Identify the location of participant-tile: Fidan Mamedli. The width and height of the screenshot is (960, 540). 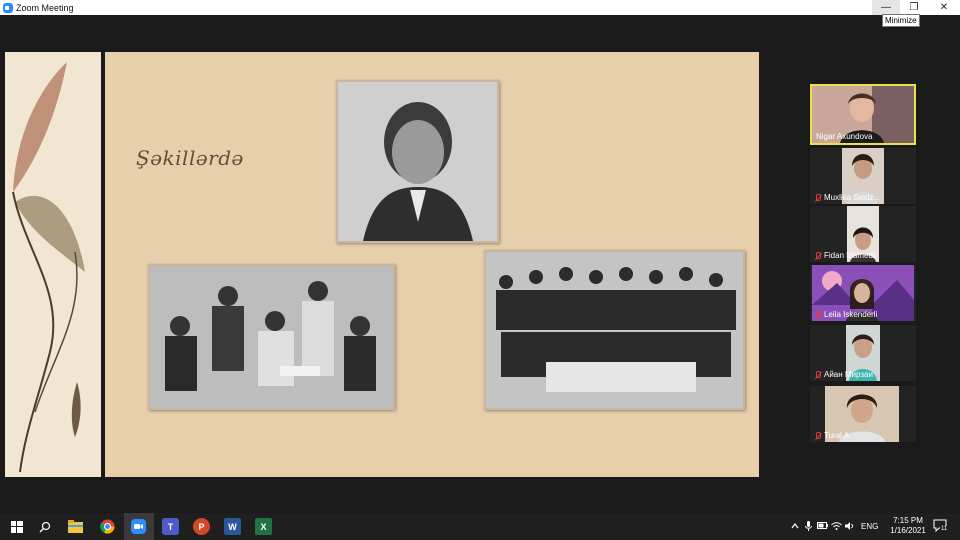
(863, 234).